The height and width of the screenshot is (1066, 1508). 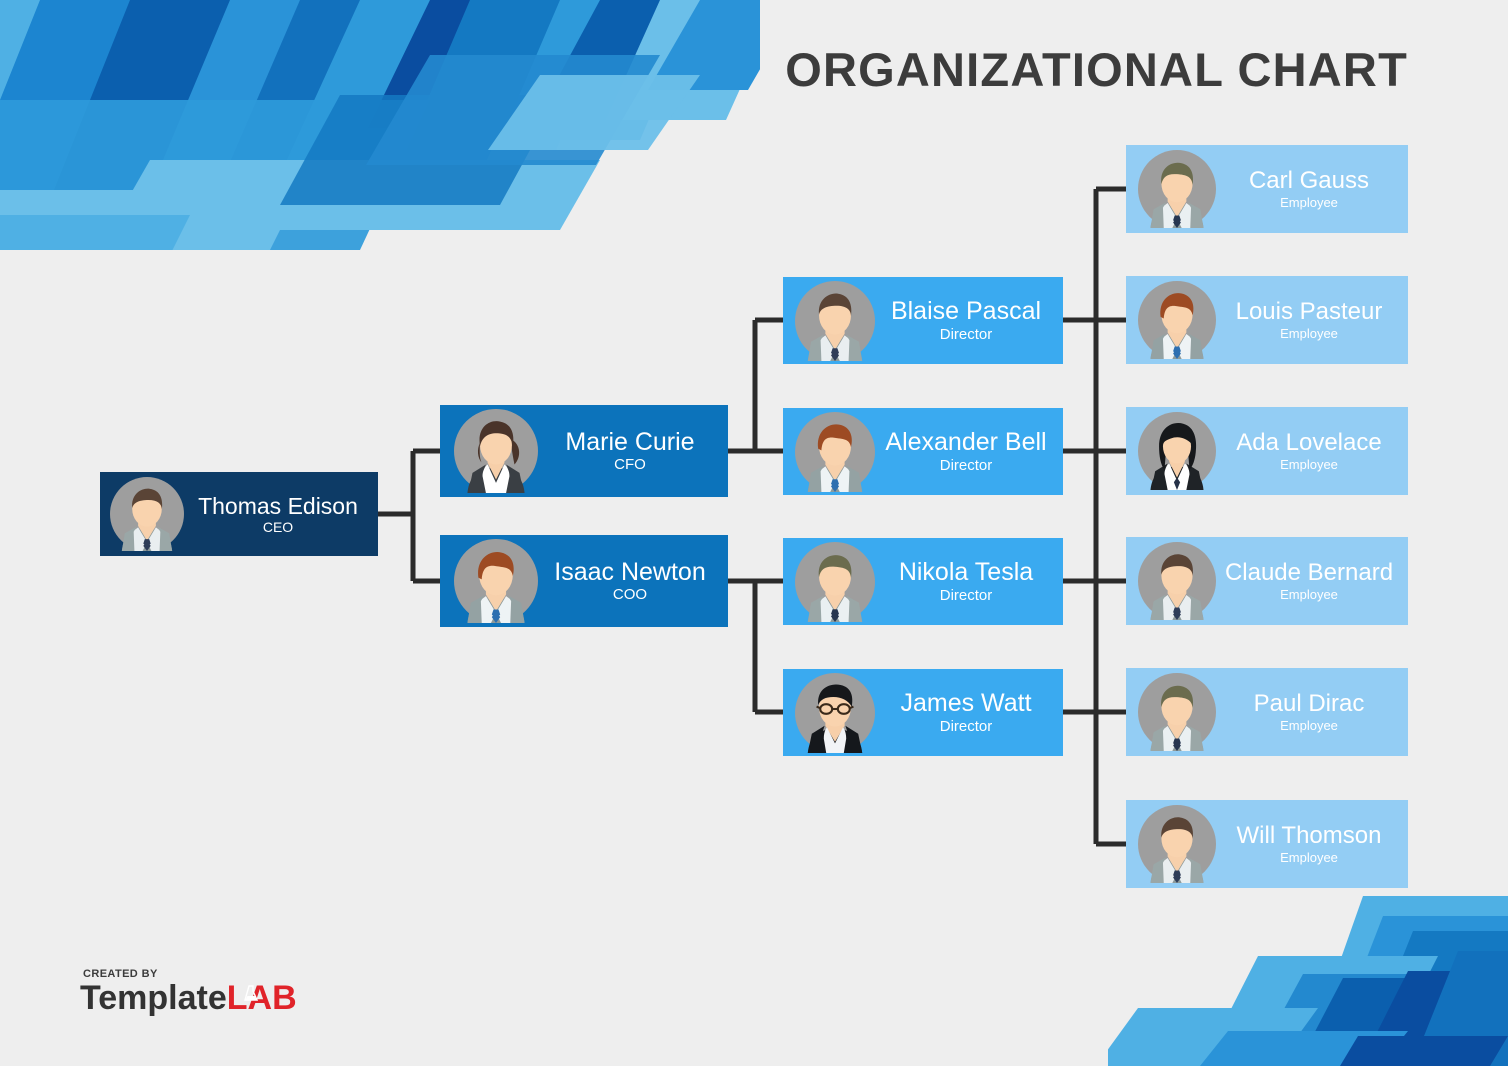 I want to click on node-director-nikola-tesla: Nikola Tesla Director, so click(x=923, y=581).